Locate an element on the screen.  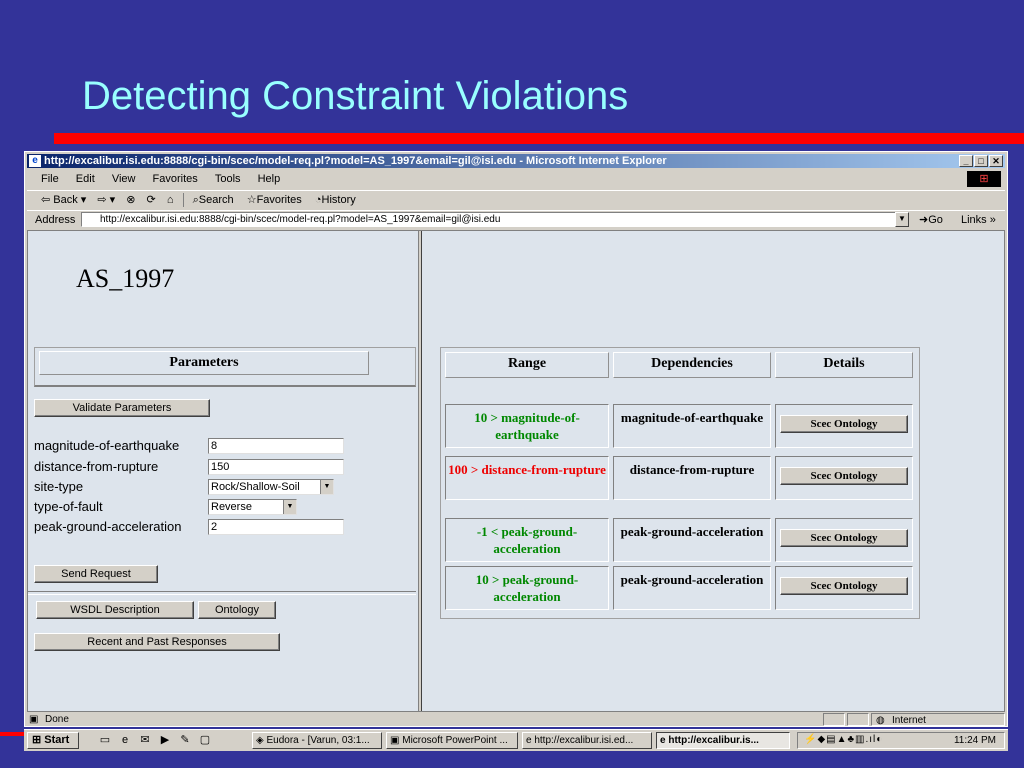
frame-divider is located at coordinates (420, 471).